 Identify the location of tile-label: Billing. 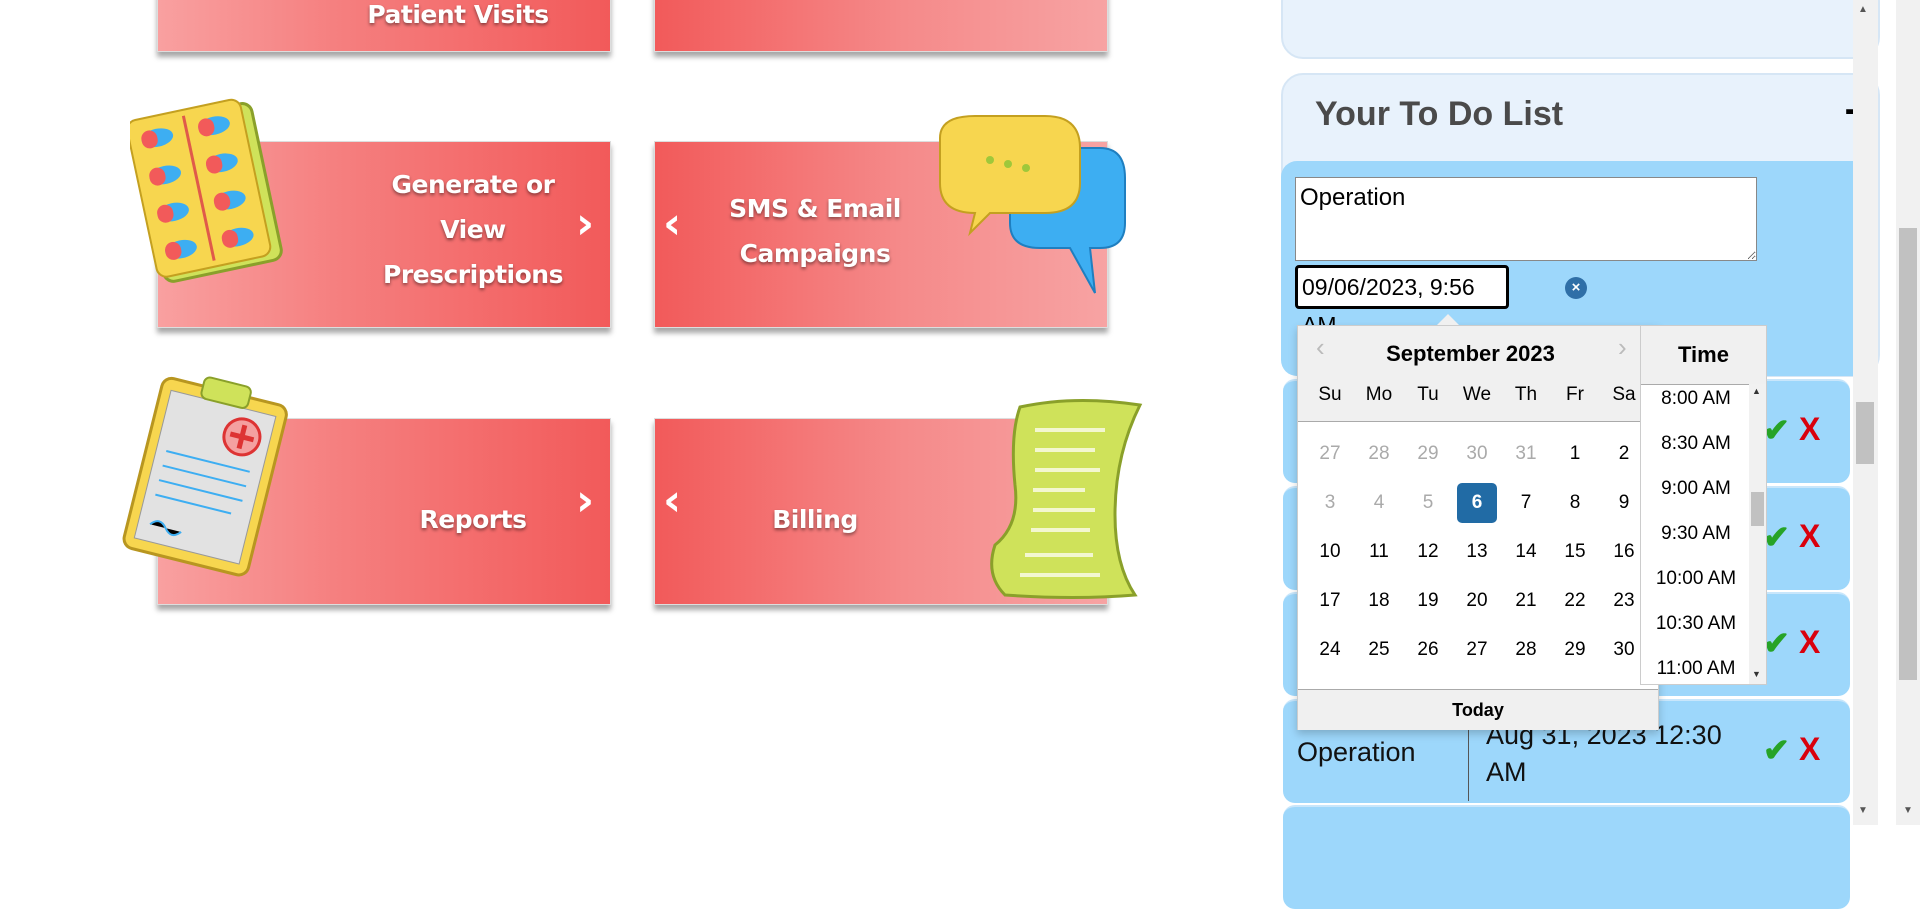
(815, 519).